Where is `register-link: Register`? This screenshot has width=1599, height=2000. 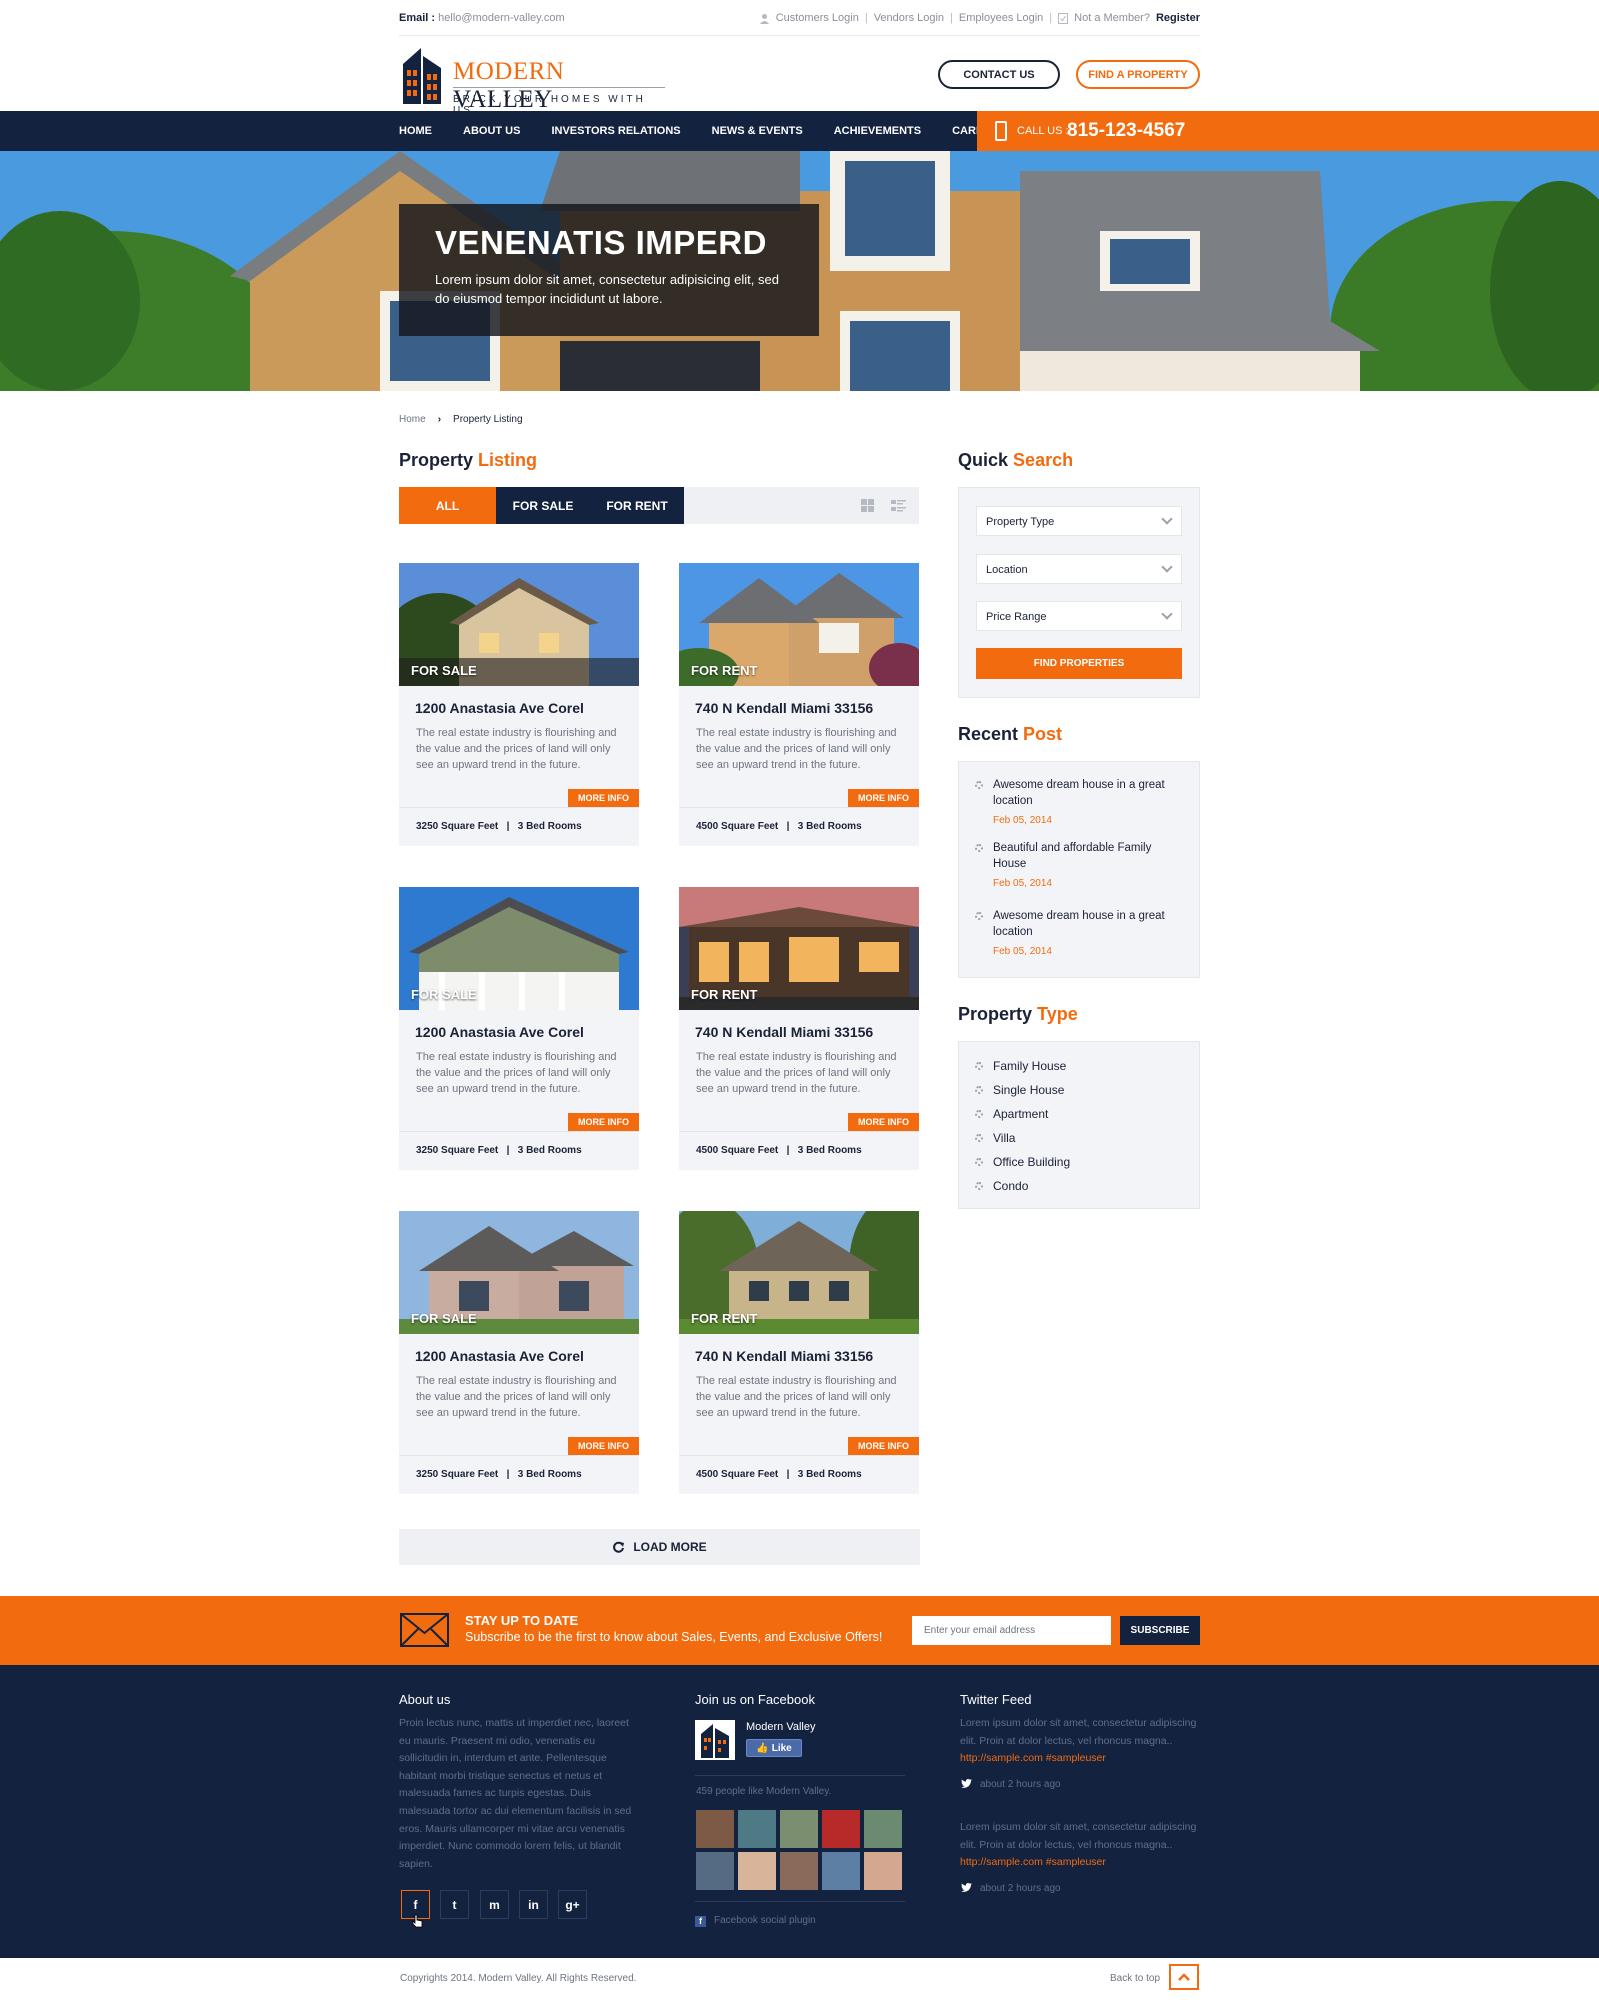
register-link: Register is located at coordinates (1178, 18).